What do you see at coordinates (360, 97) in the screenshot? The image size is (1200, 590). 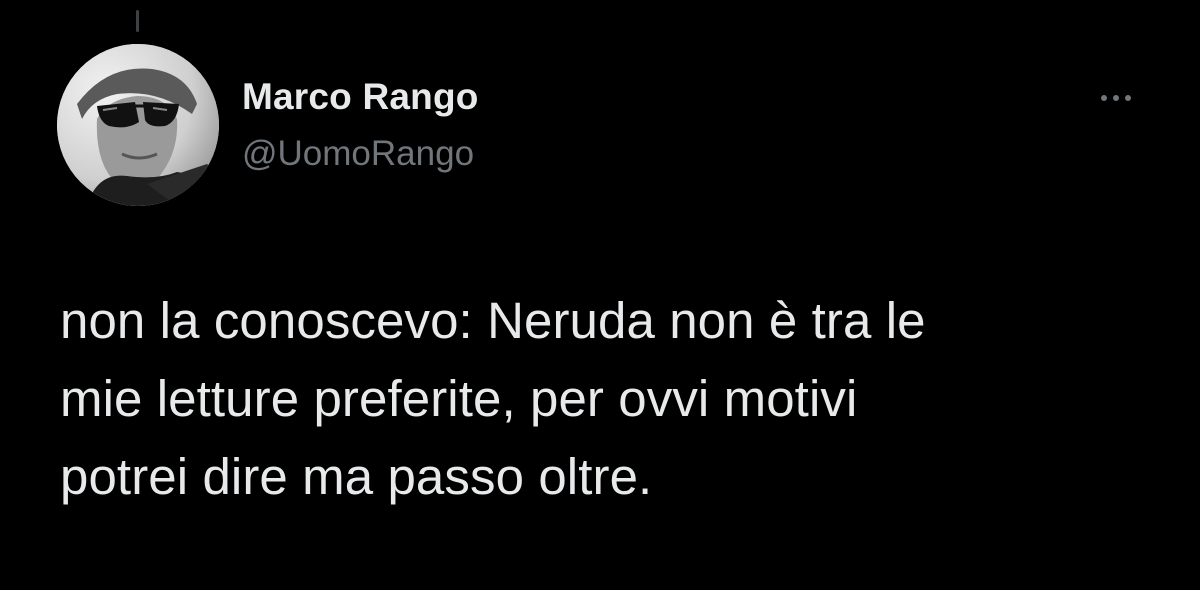 I see `author-display-name: Marco Rango` at bounding box center [360, 97].